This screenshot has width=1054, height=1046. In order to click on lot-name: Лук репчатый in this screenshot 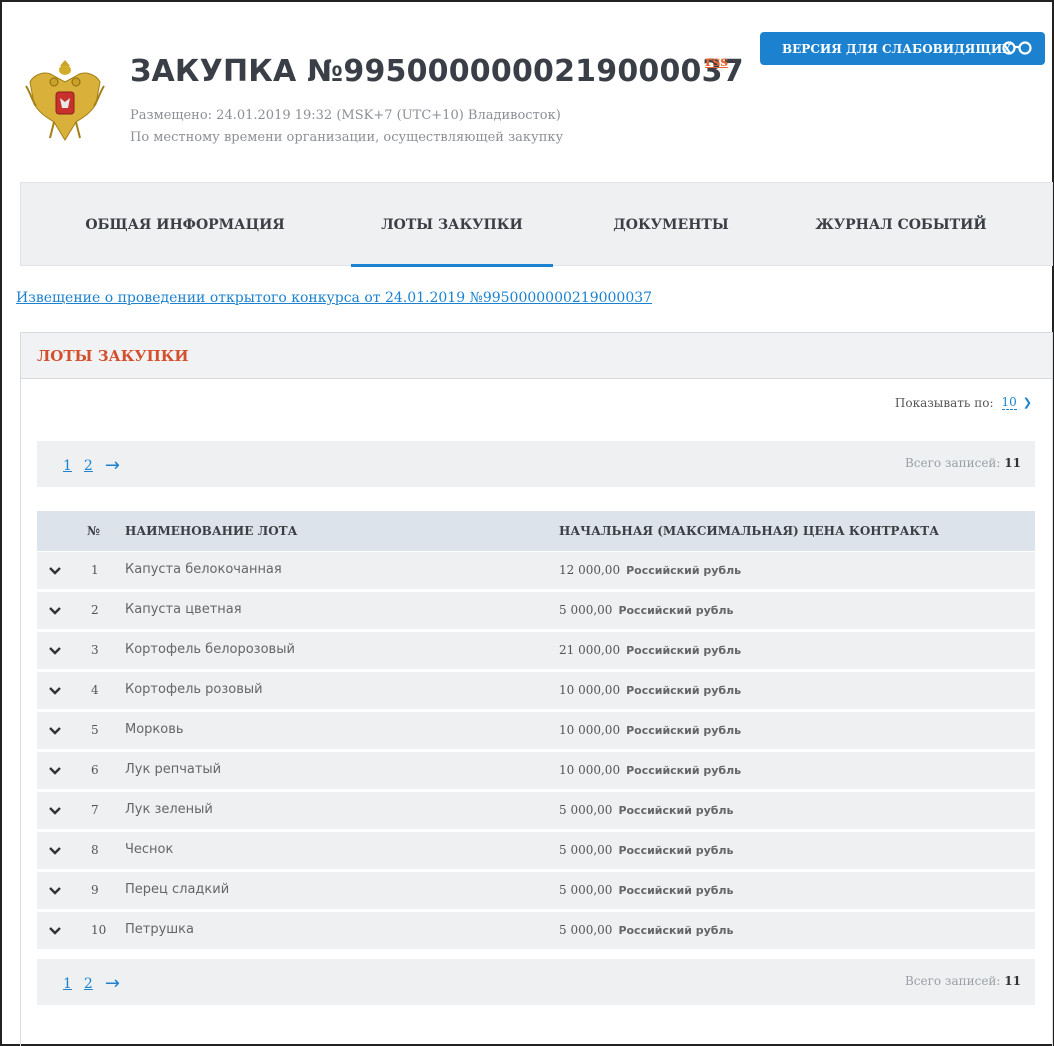, I will do `click(173, 769)`.